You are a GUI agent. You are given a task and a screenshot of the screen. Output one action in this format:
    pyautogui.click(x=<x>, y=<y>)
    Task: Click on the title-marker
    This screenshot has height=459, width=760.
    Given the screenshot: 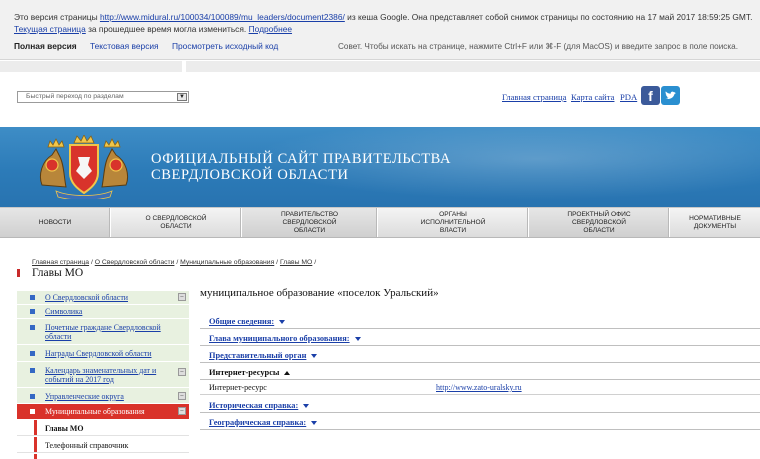 What is the action you would take?
    pyautogui.click(x=18, y=273)
    